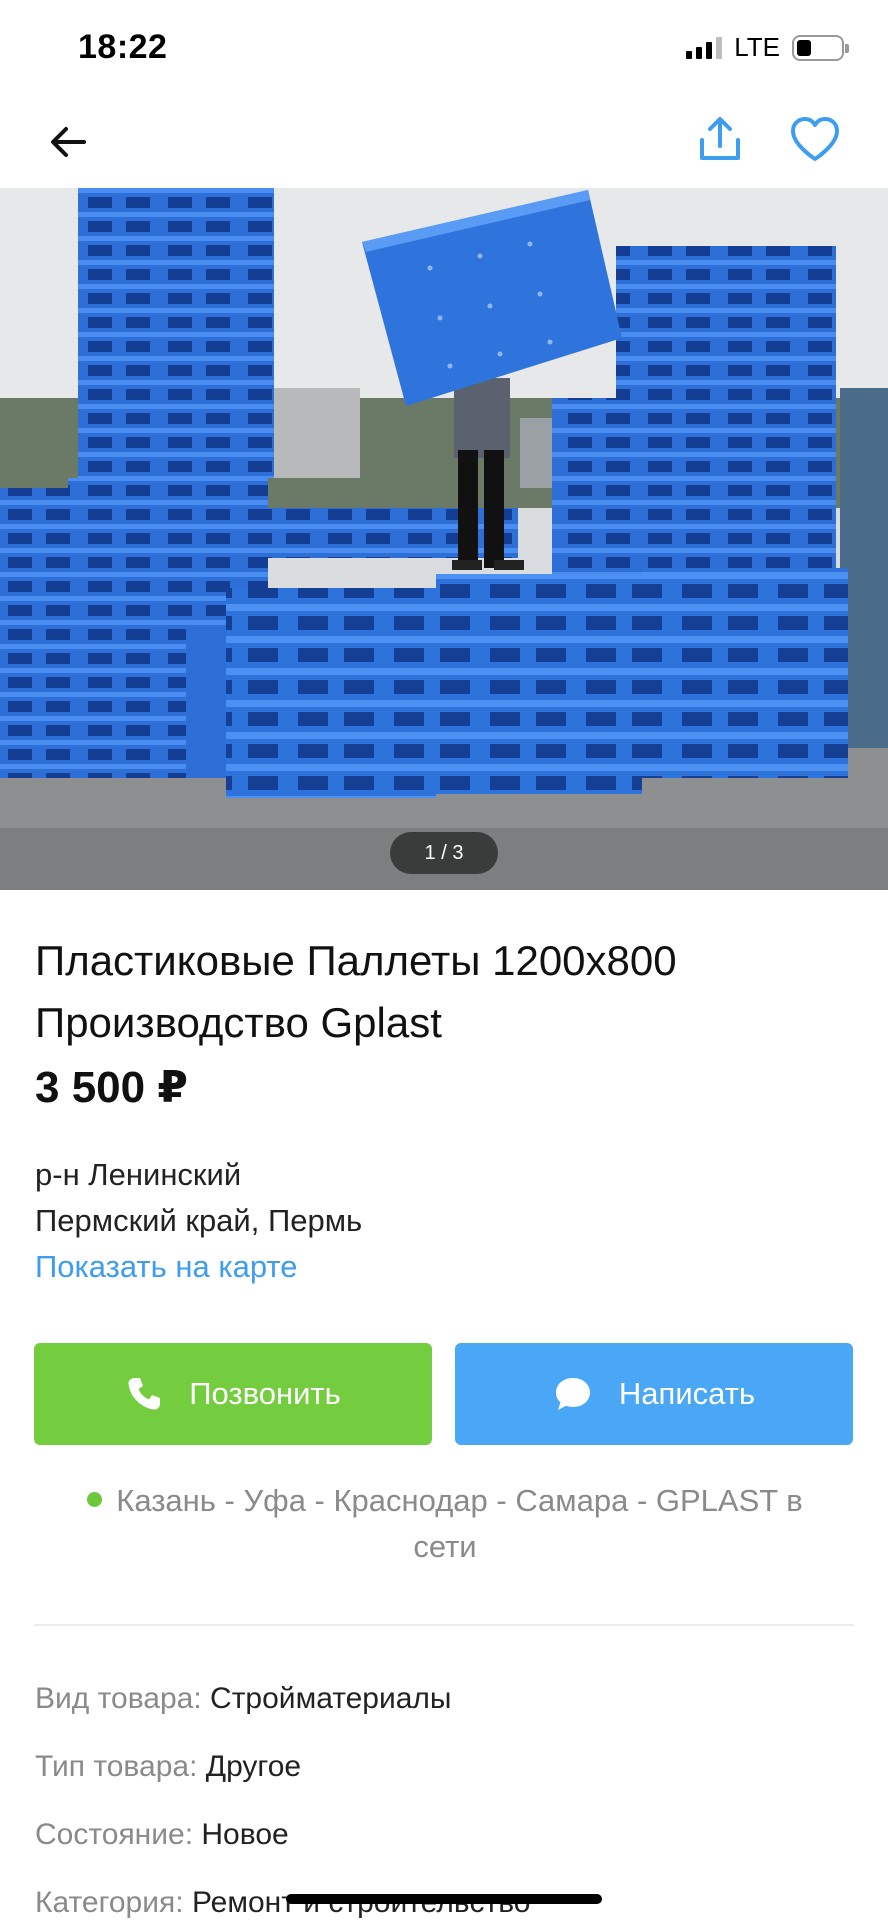  Describe the element at coordinates (253, 1766) in the screenshot. I see `property-value: Другое` at that location.